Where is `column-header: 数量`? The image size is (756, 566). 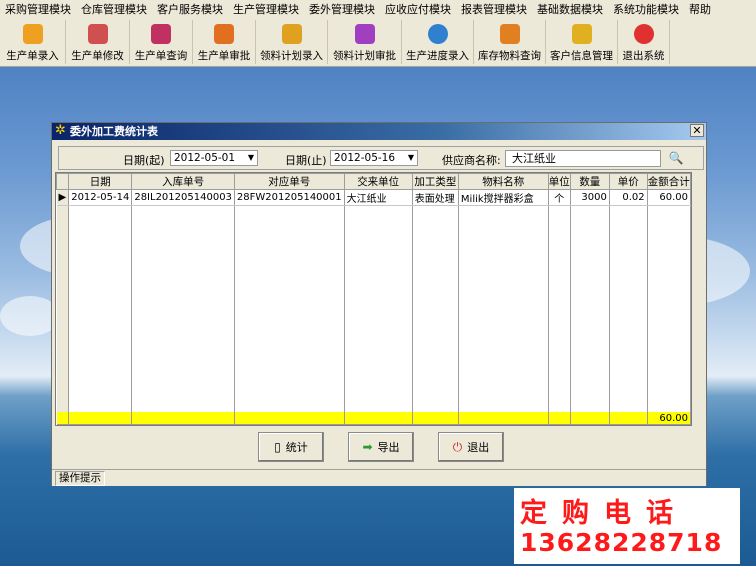 column-header: 数量 is located at coordinates (589, 181).